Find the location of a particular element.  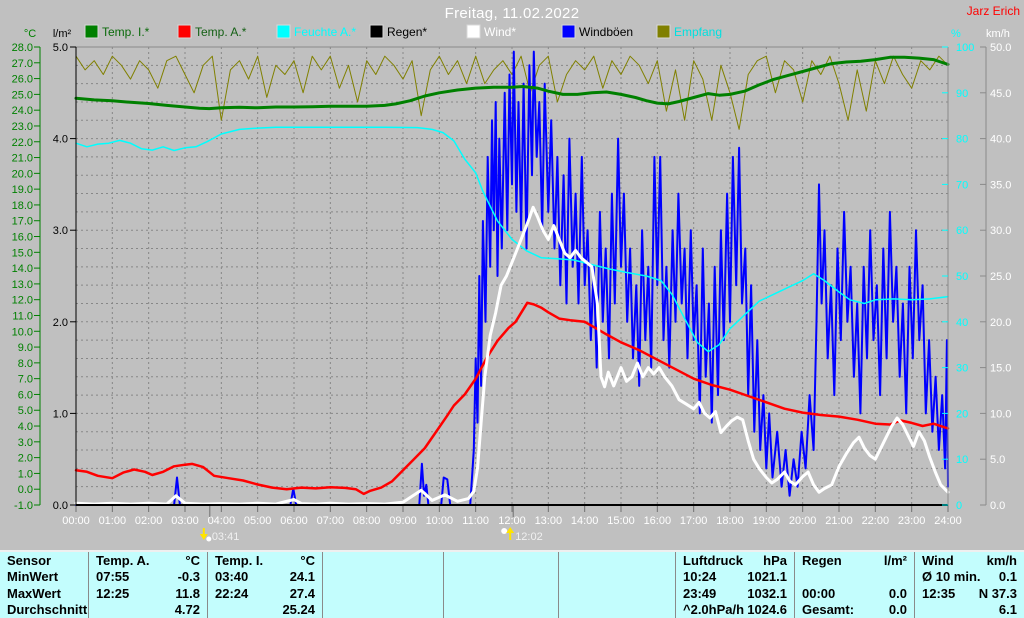

table-col-header: Regen is located at coordinates (822, 560).